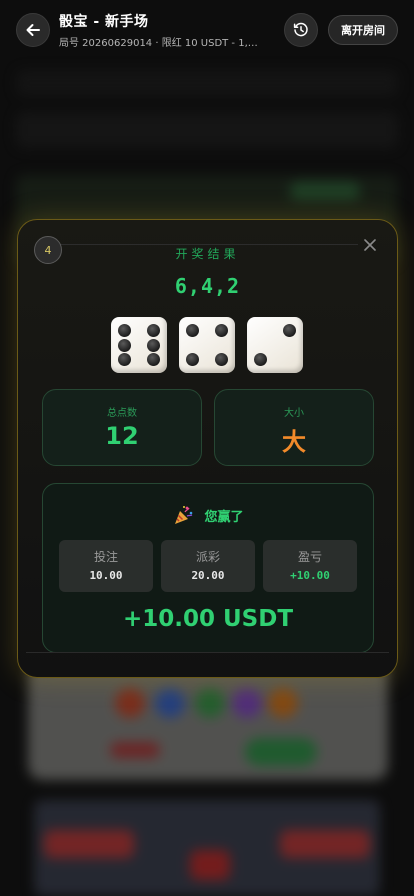  What do you see at coordinates (208, 619) in the screenshot?
I see `win-total: +10.00 USDT` at bounding box center [208, 619].